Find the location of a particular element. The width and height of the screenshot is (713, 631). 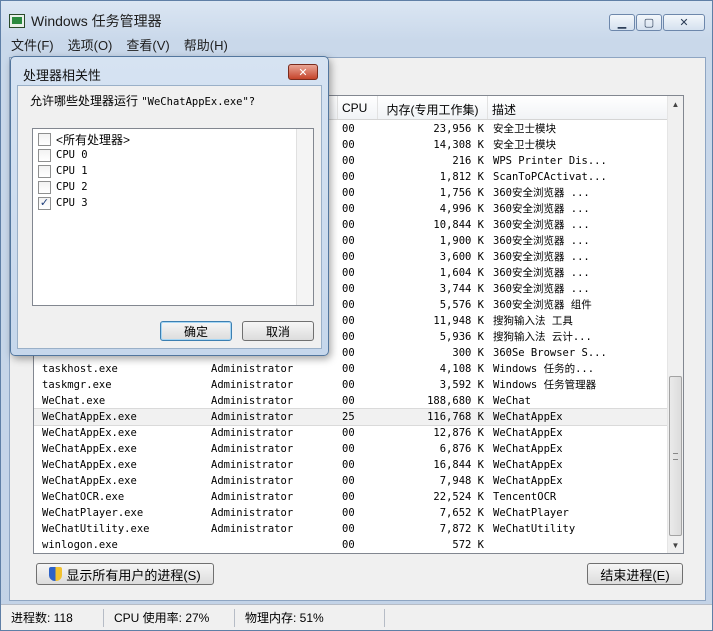

process-name-cell: winlogon.exe is located at coordinates (80, 545).